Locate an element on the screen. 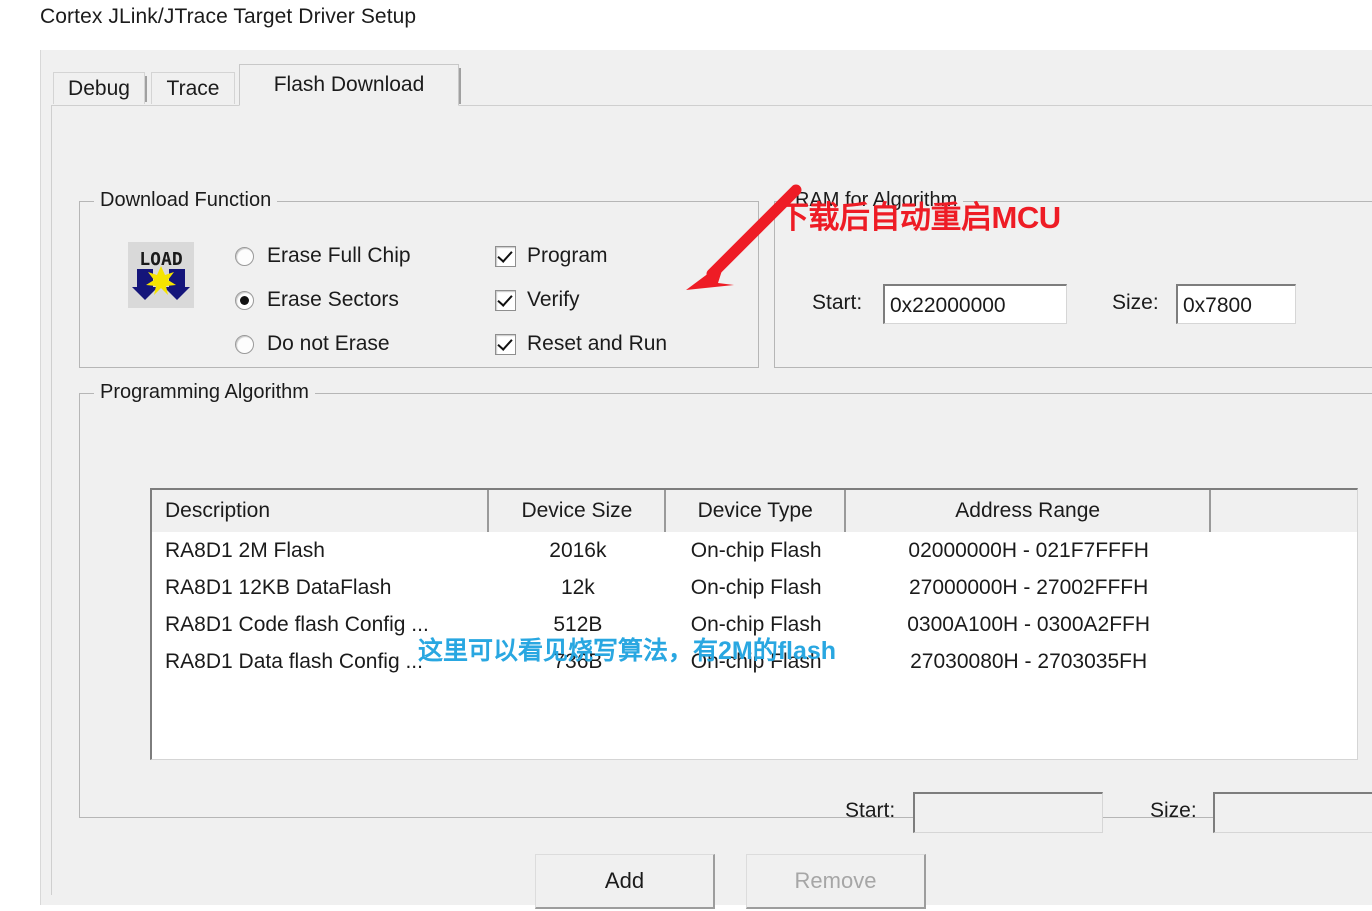  remove-button-label: Remove is located at coordinates (835, 880).